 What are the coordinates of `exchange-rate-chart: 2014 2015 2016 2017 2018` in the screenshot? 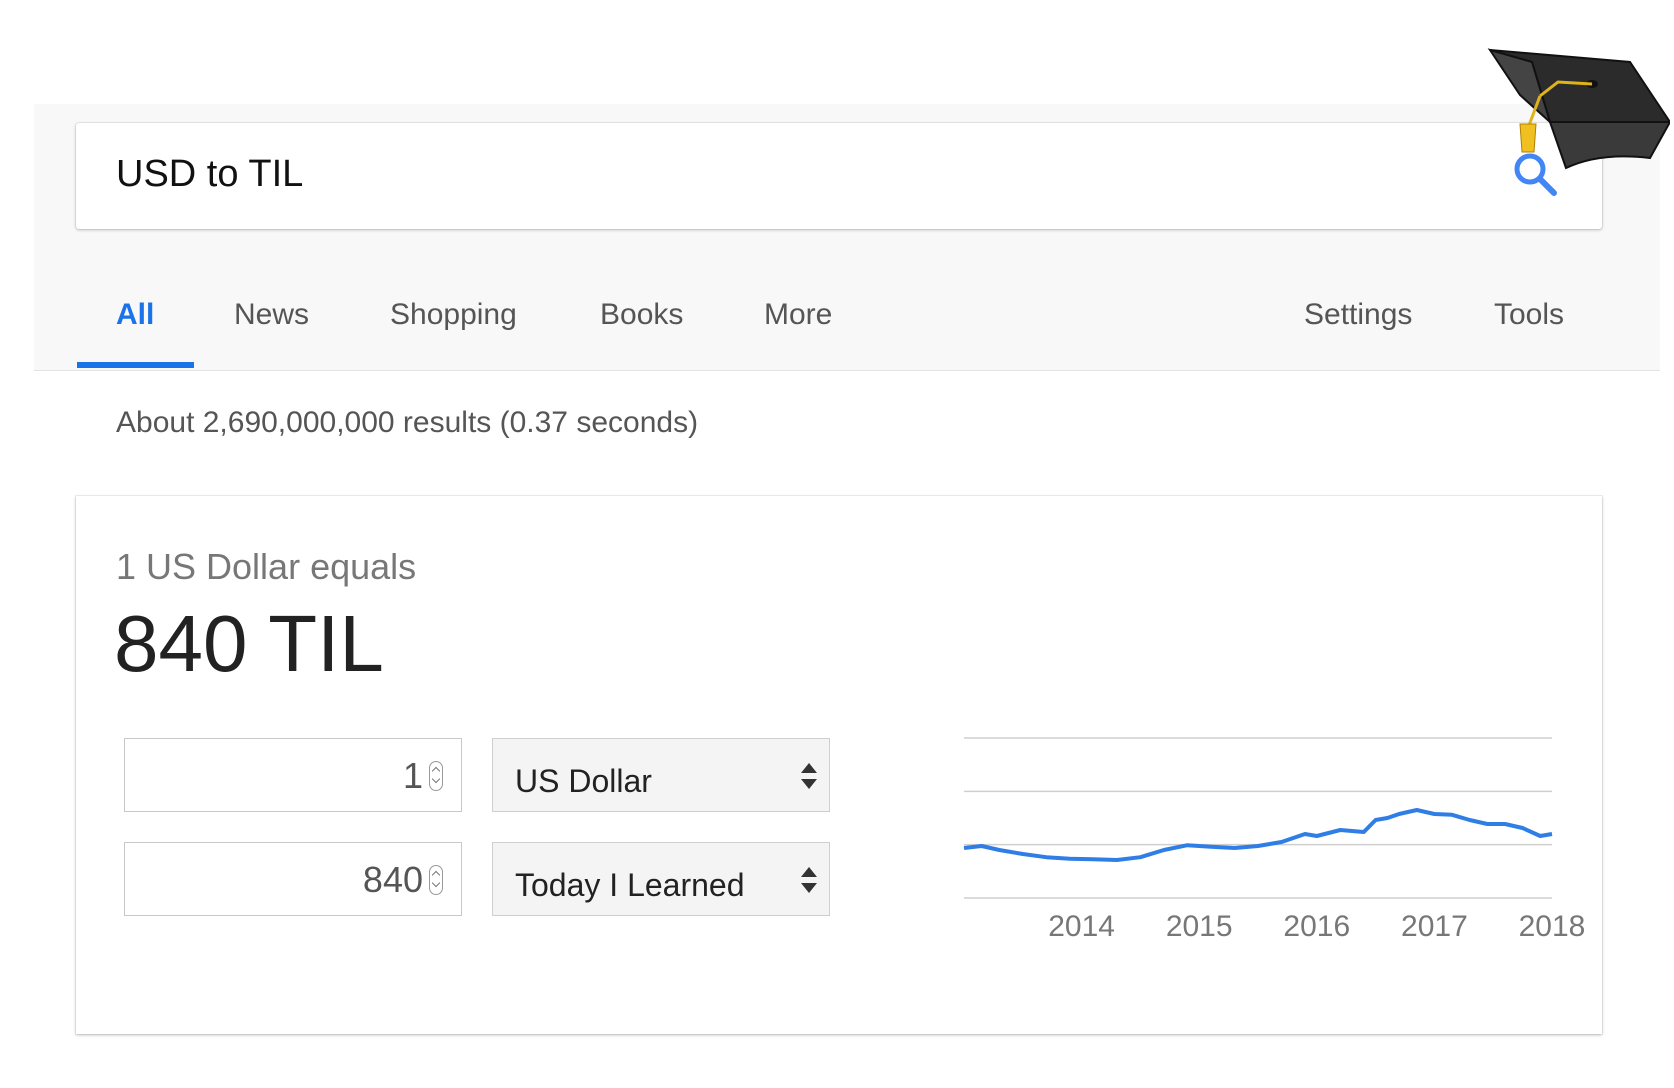 It's located at (1273, 840).